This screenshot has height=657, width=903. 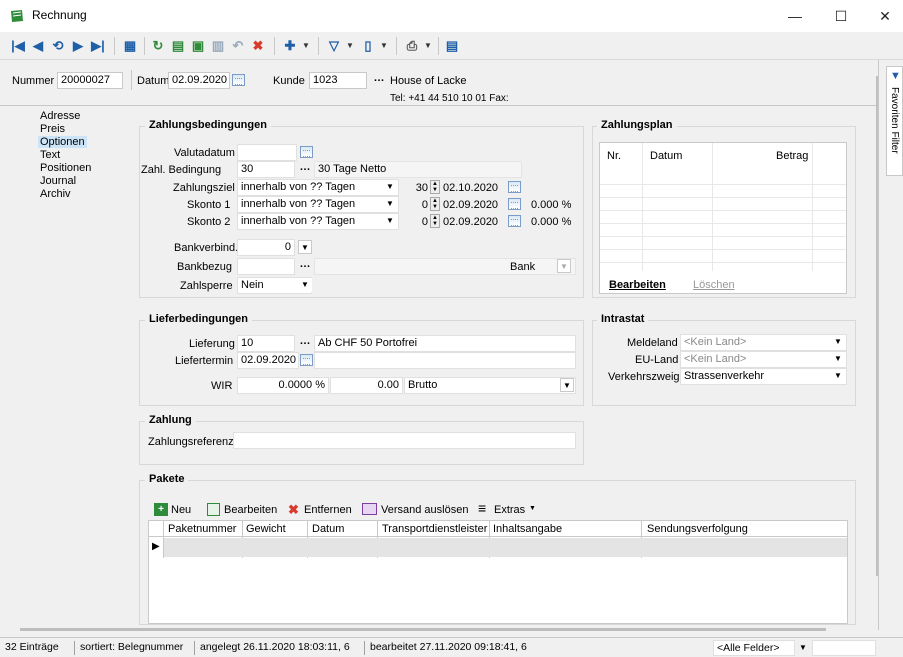 I want to click on menu-icon: ≡, so click(x=482, y=508).